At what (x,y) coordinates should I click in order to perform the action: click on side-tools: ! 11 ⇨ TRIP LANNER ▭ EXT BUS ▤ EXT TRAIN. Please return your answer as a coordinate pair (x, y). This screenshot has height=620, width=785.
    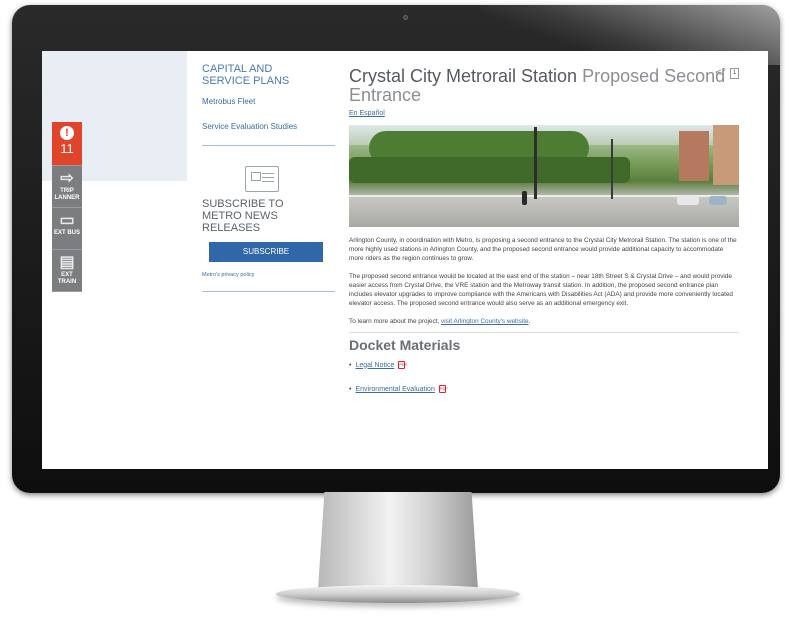
    Looking at the image, I should click on (67, 207).